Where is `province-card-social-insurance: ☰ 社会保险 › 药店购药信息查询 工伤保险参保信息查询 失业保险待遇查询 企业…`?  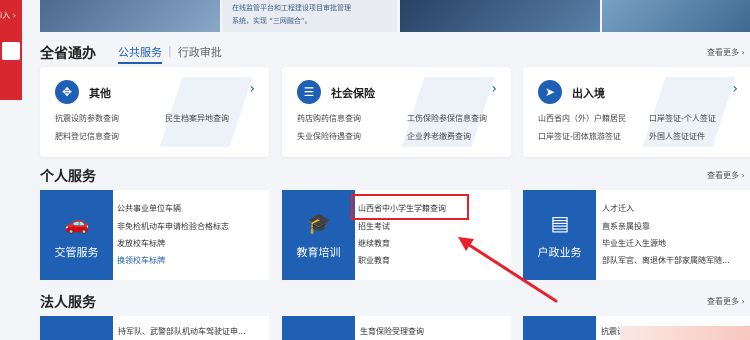 province-card-social-insurance: ☰ 社会保险 › 药店购药信息查询 工伤保险参保信息查询 失业保险待遇查询 企业… is located at coordinates (396, 112).